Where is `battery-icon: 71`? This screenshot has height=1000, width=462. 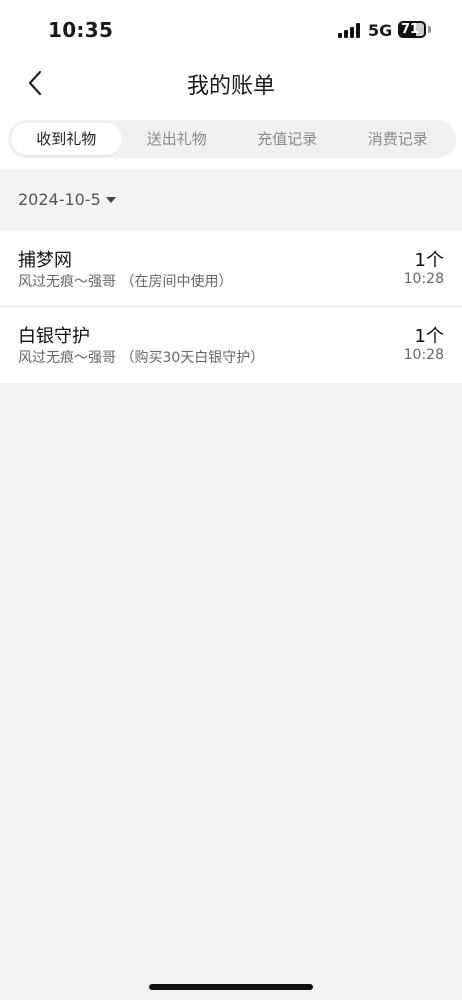 battery-icon: 71 is located at coordinates (412, 29).